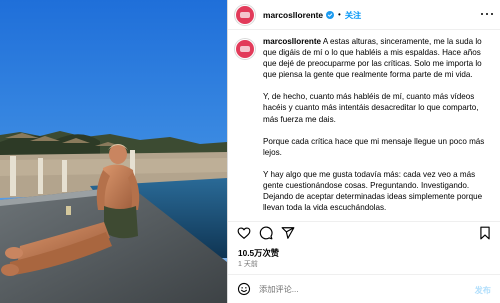  I want to click on emoji-icon, so click(244, 289).